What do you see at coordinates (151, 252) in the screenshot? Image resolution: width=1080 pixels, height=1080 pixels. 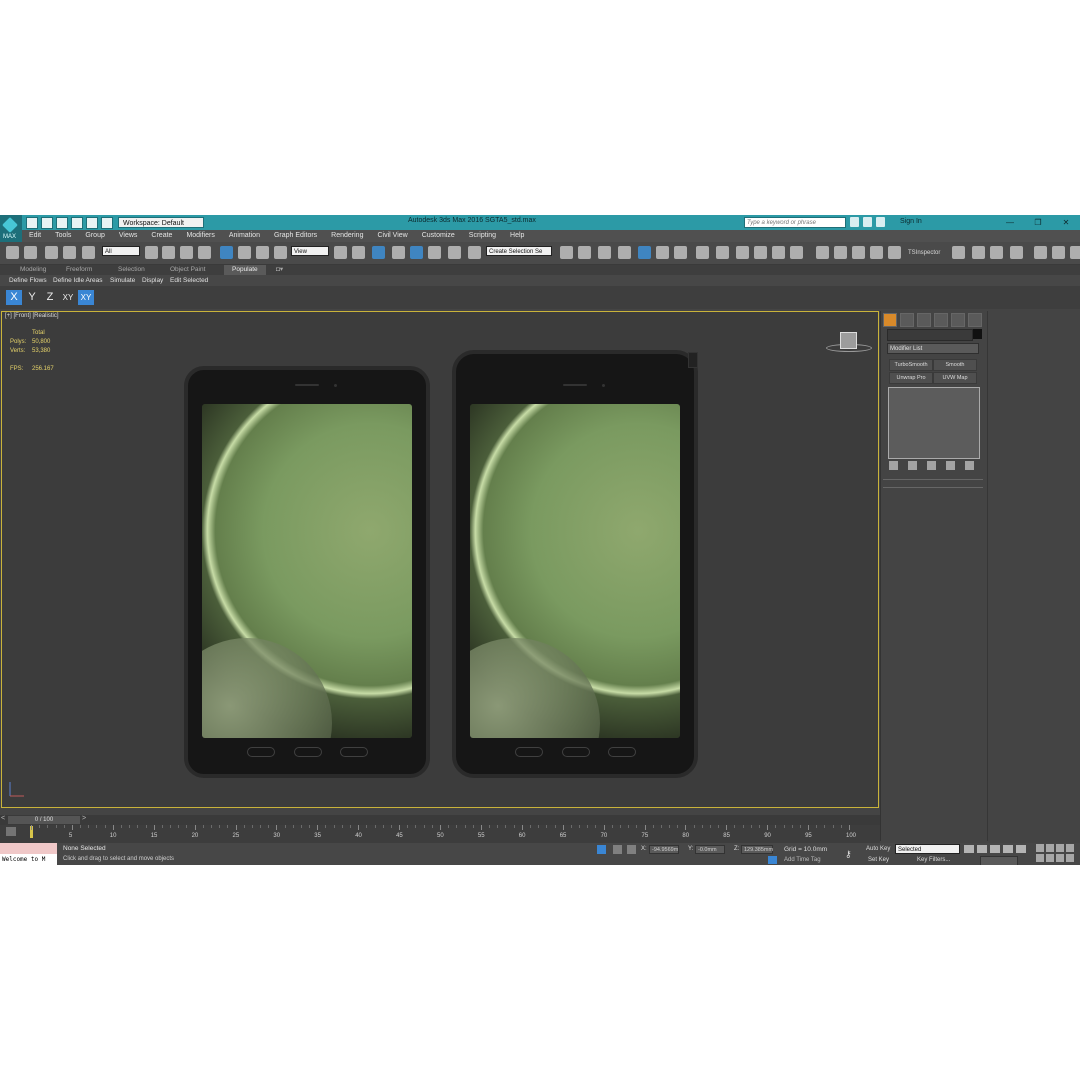 I see `select-object-icon` at bounding box center [151, 252].